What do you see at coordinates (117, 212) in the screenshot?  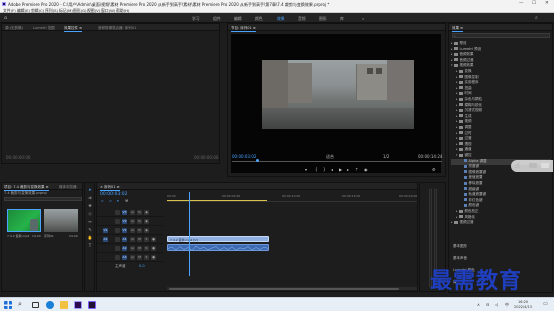 I see `track-target-v3` at bounding box center [117, 212].